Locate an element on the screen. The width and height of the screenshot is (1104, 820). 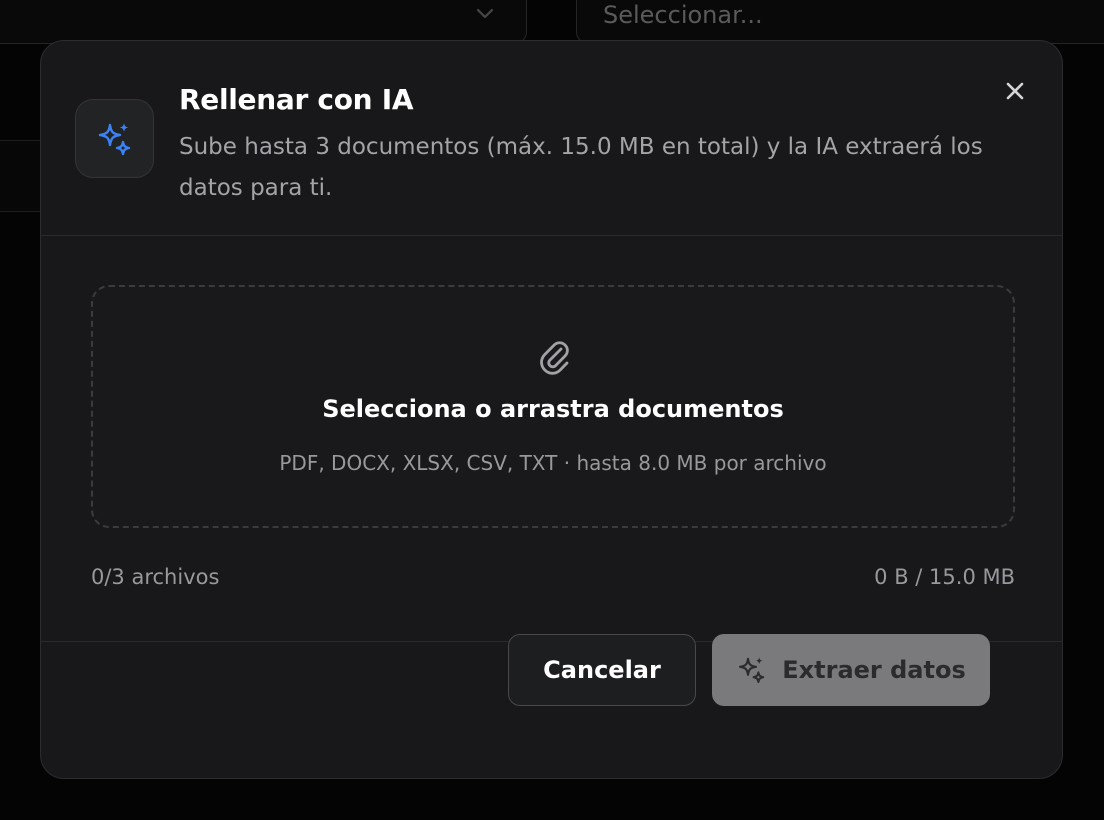
close-button is located at coordinates (1015, 91).